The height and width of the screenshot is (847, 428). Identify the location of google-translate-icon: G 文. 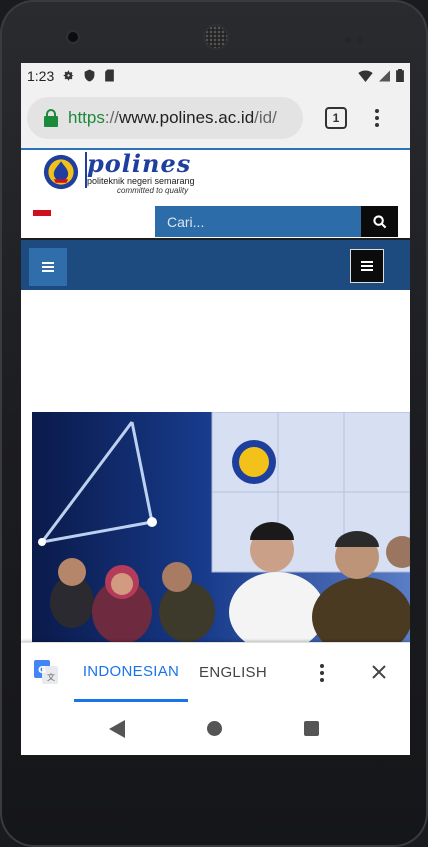
(46, 672).